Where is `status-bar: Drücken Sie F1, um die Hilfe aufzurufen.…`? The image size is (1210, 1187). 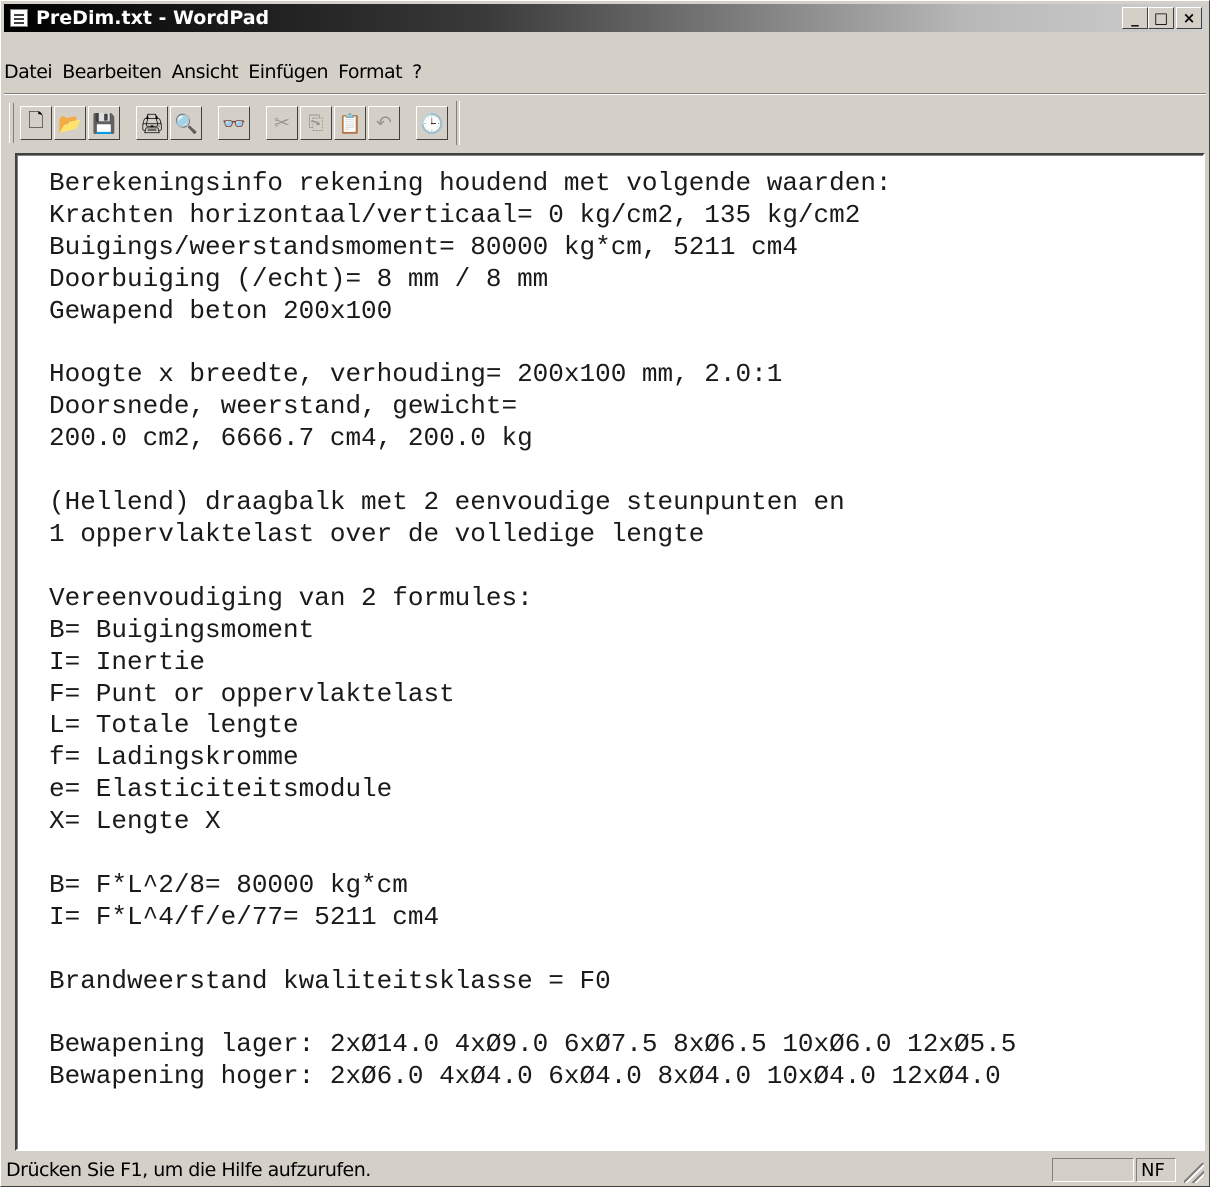 status-bar: Drücken Sie F1, um die Hilfe aufzurufen.… is located at coordinates (605, 1170).